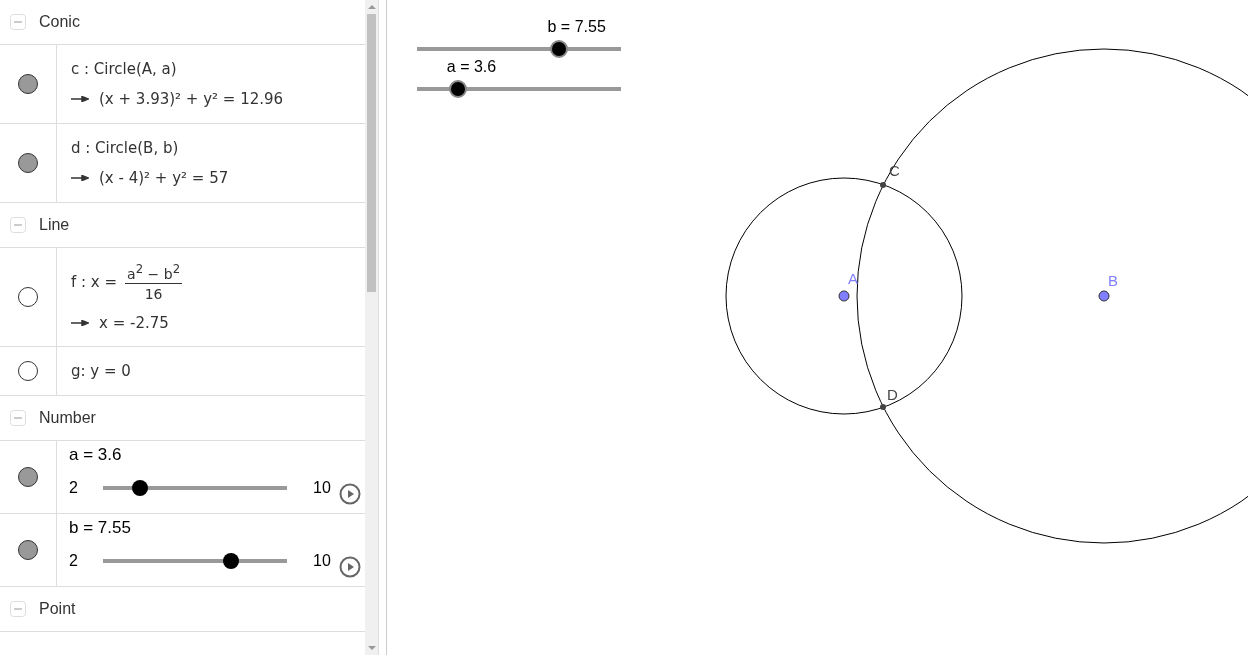 The image size is (1248, 655). What do you see at coordinates (372, 327) in the screenshot?
I see `scrollbar` at bounding box center [372, 327].